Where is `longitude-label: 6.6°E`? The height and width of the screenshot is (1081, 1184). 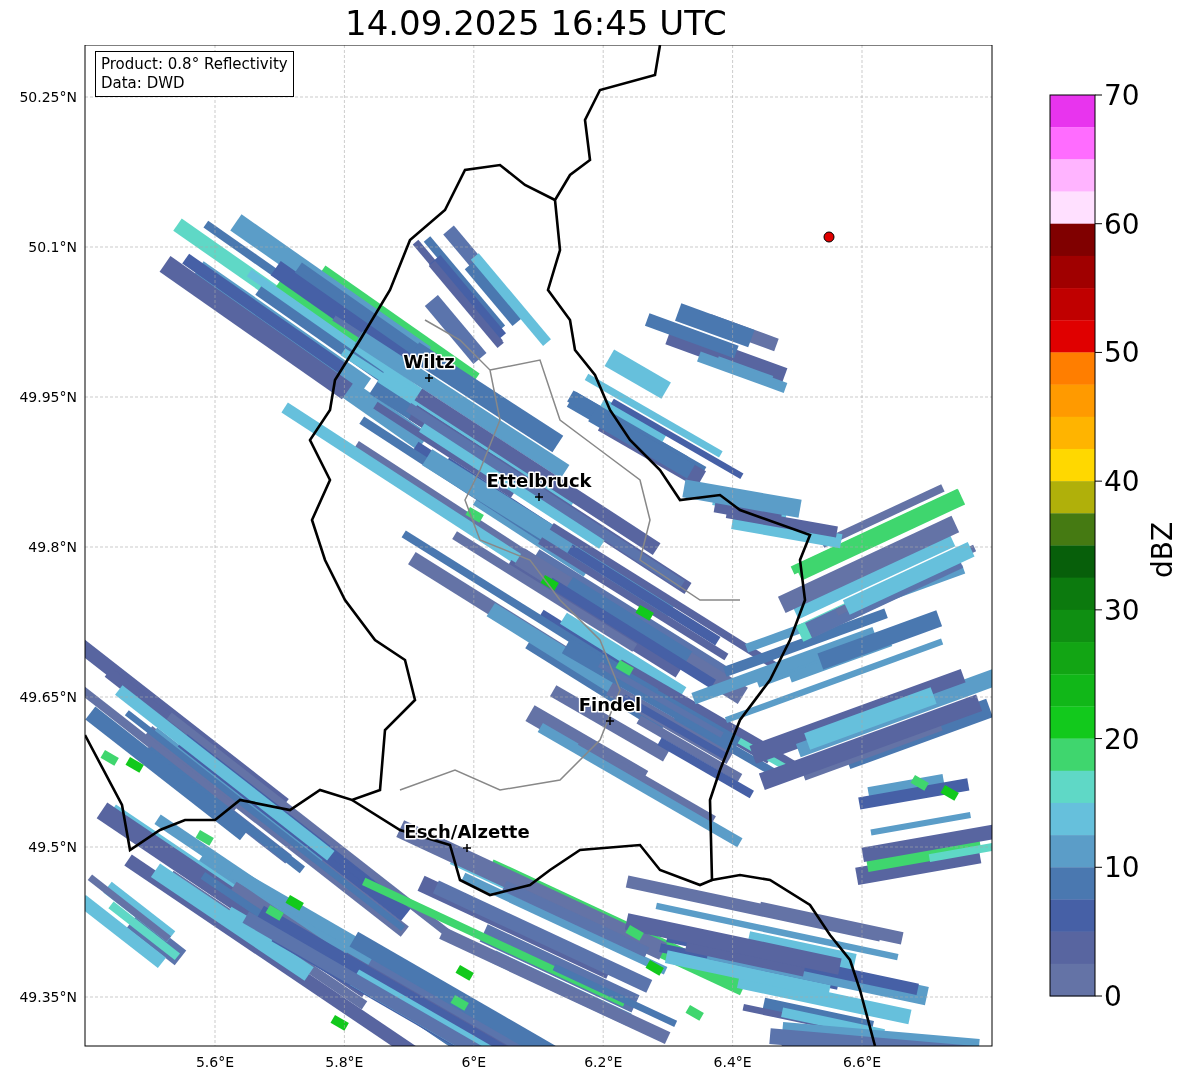
longitude-label: 6.6°E is located at coordinates (862, 1062).